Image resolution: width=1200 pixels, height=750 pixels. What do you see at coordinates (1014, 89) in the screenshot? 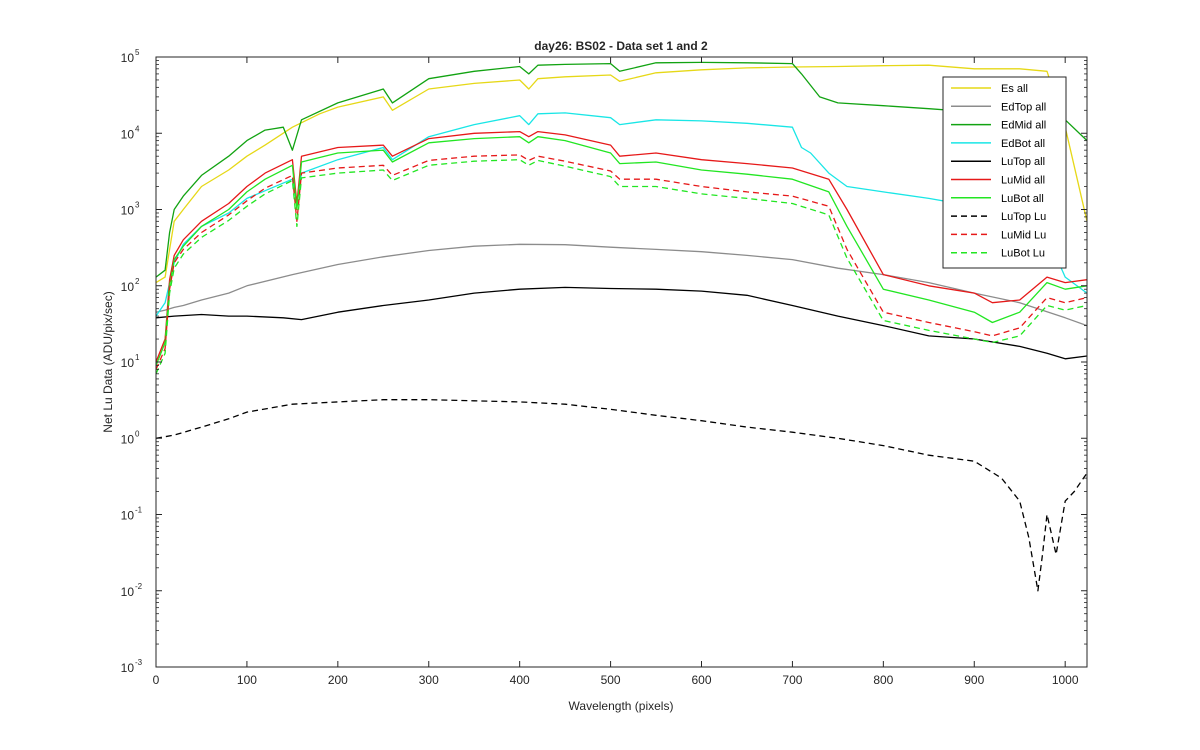
I see `legend-label-0: Es all` at bounding box center [1014, 89].